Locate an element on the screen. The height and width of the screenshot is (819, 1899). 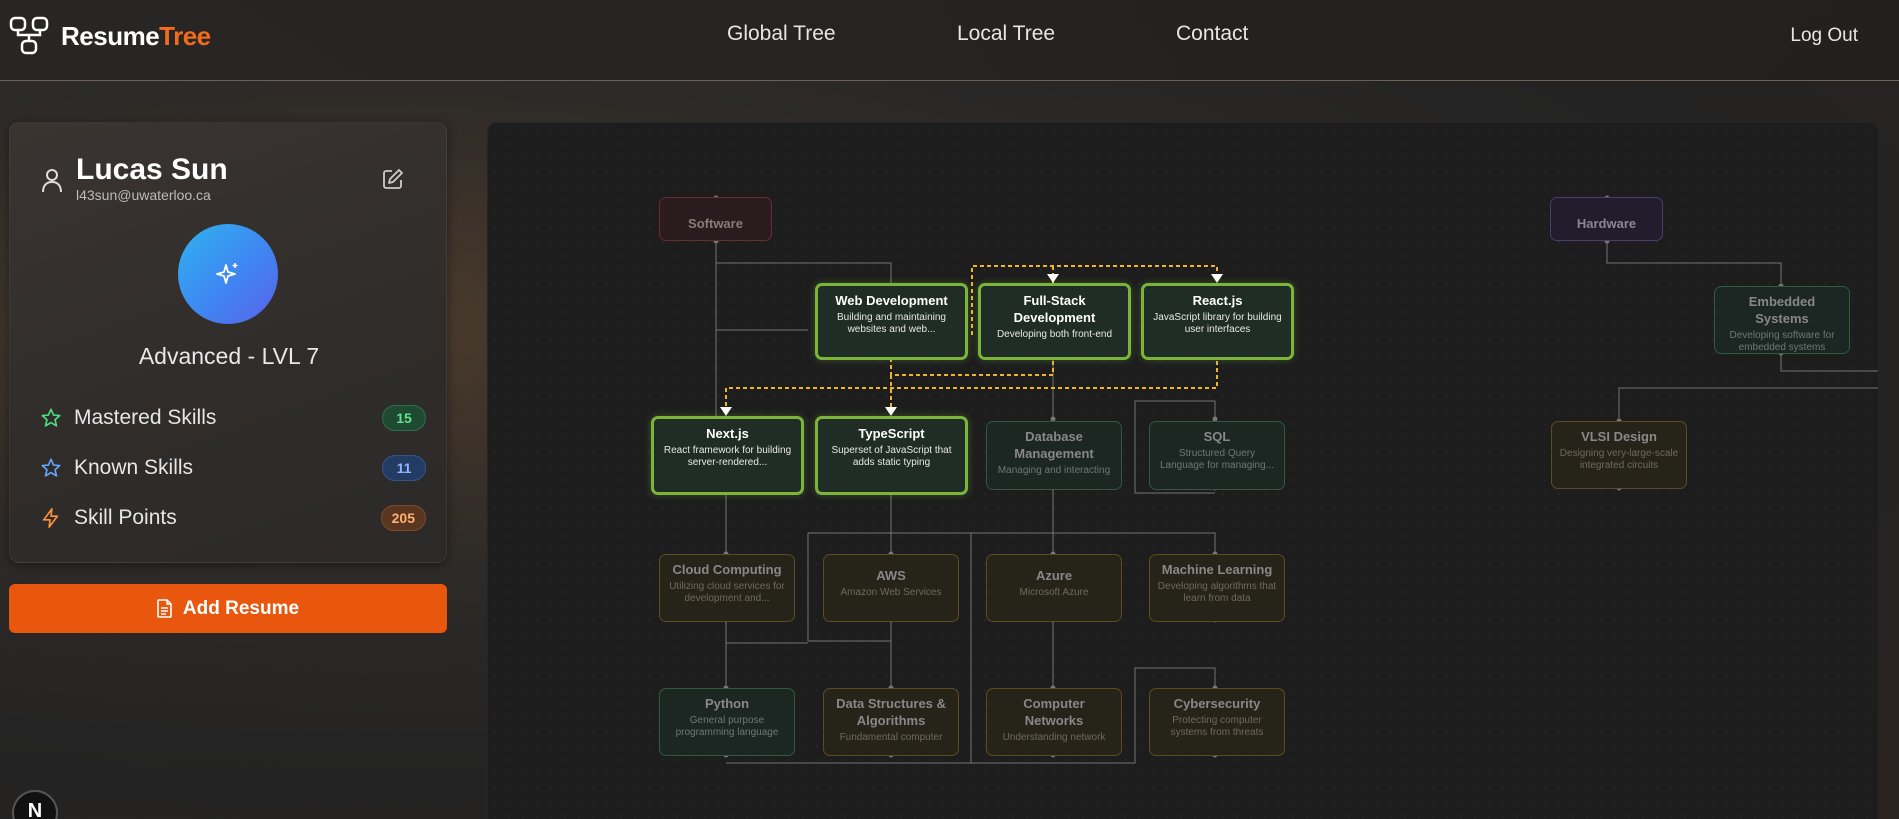
tree-node-root: Hardware is located at coordinates (1606, 219).